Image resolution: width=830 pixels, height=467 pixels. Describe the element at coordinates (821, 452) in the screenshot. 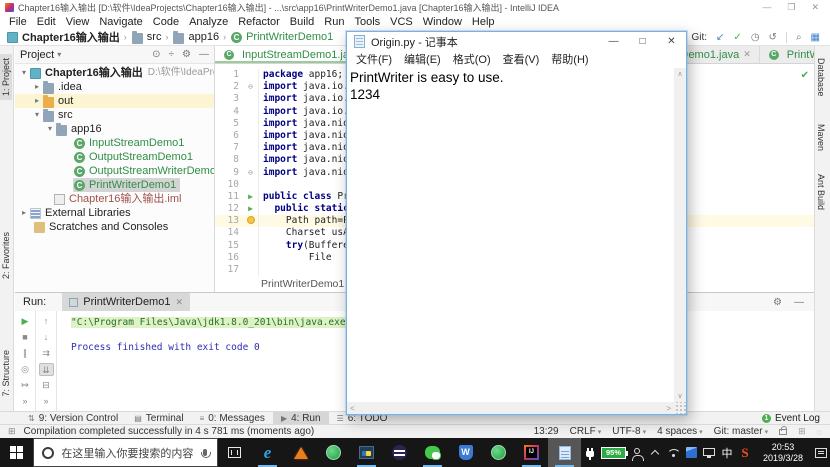

I see `action-center-icon` at that location.